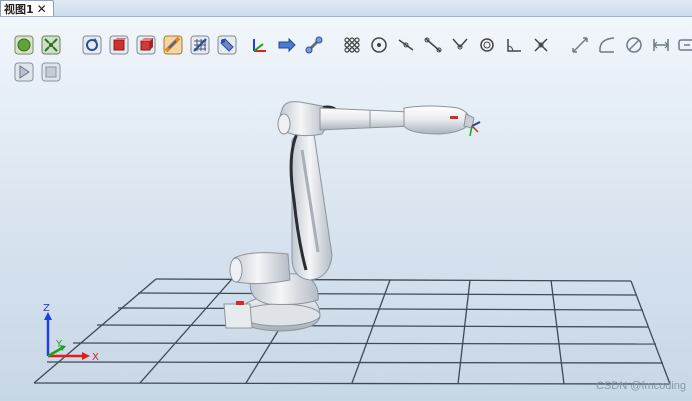  Describe the element at coordinates (71, 333) in the screenshot. I see `axis-triad: Z X Y` at that location.